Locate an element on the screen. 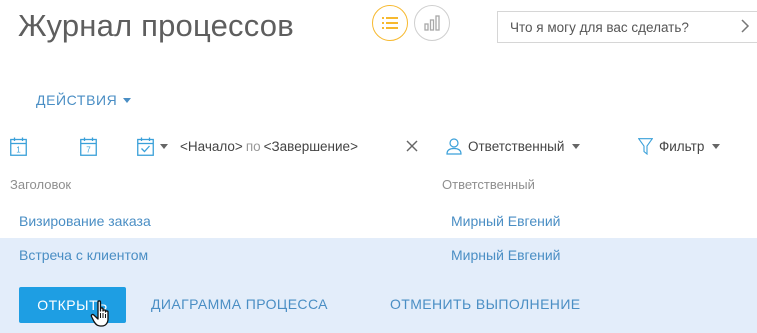 The height and width of the screenshot is (333, 757). day-period-button: 1 is located at coordinates (18, 146).